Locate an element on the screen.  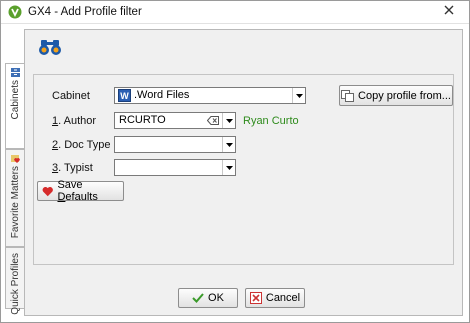
tab-cabinets-label: Cabinets is located at coordinates (15, 100).